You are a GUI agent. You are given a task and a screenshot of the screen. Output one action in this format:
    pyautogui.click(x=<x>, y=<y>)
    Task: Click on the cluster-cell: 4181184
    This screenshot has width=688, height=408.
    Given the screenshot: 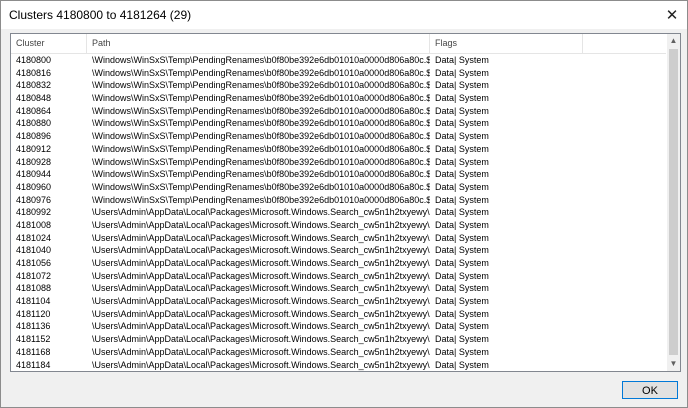 What is the action you would take?
    pyautogui.click(x=33, y=364)
    